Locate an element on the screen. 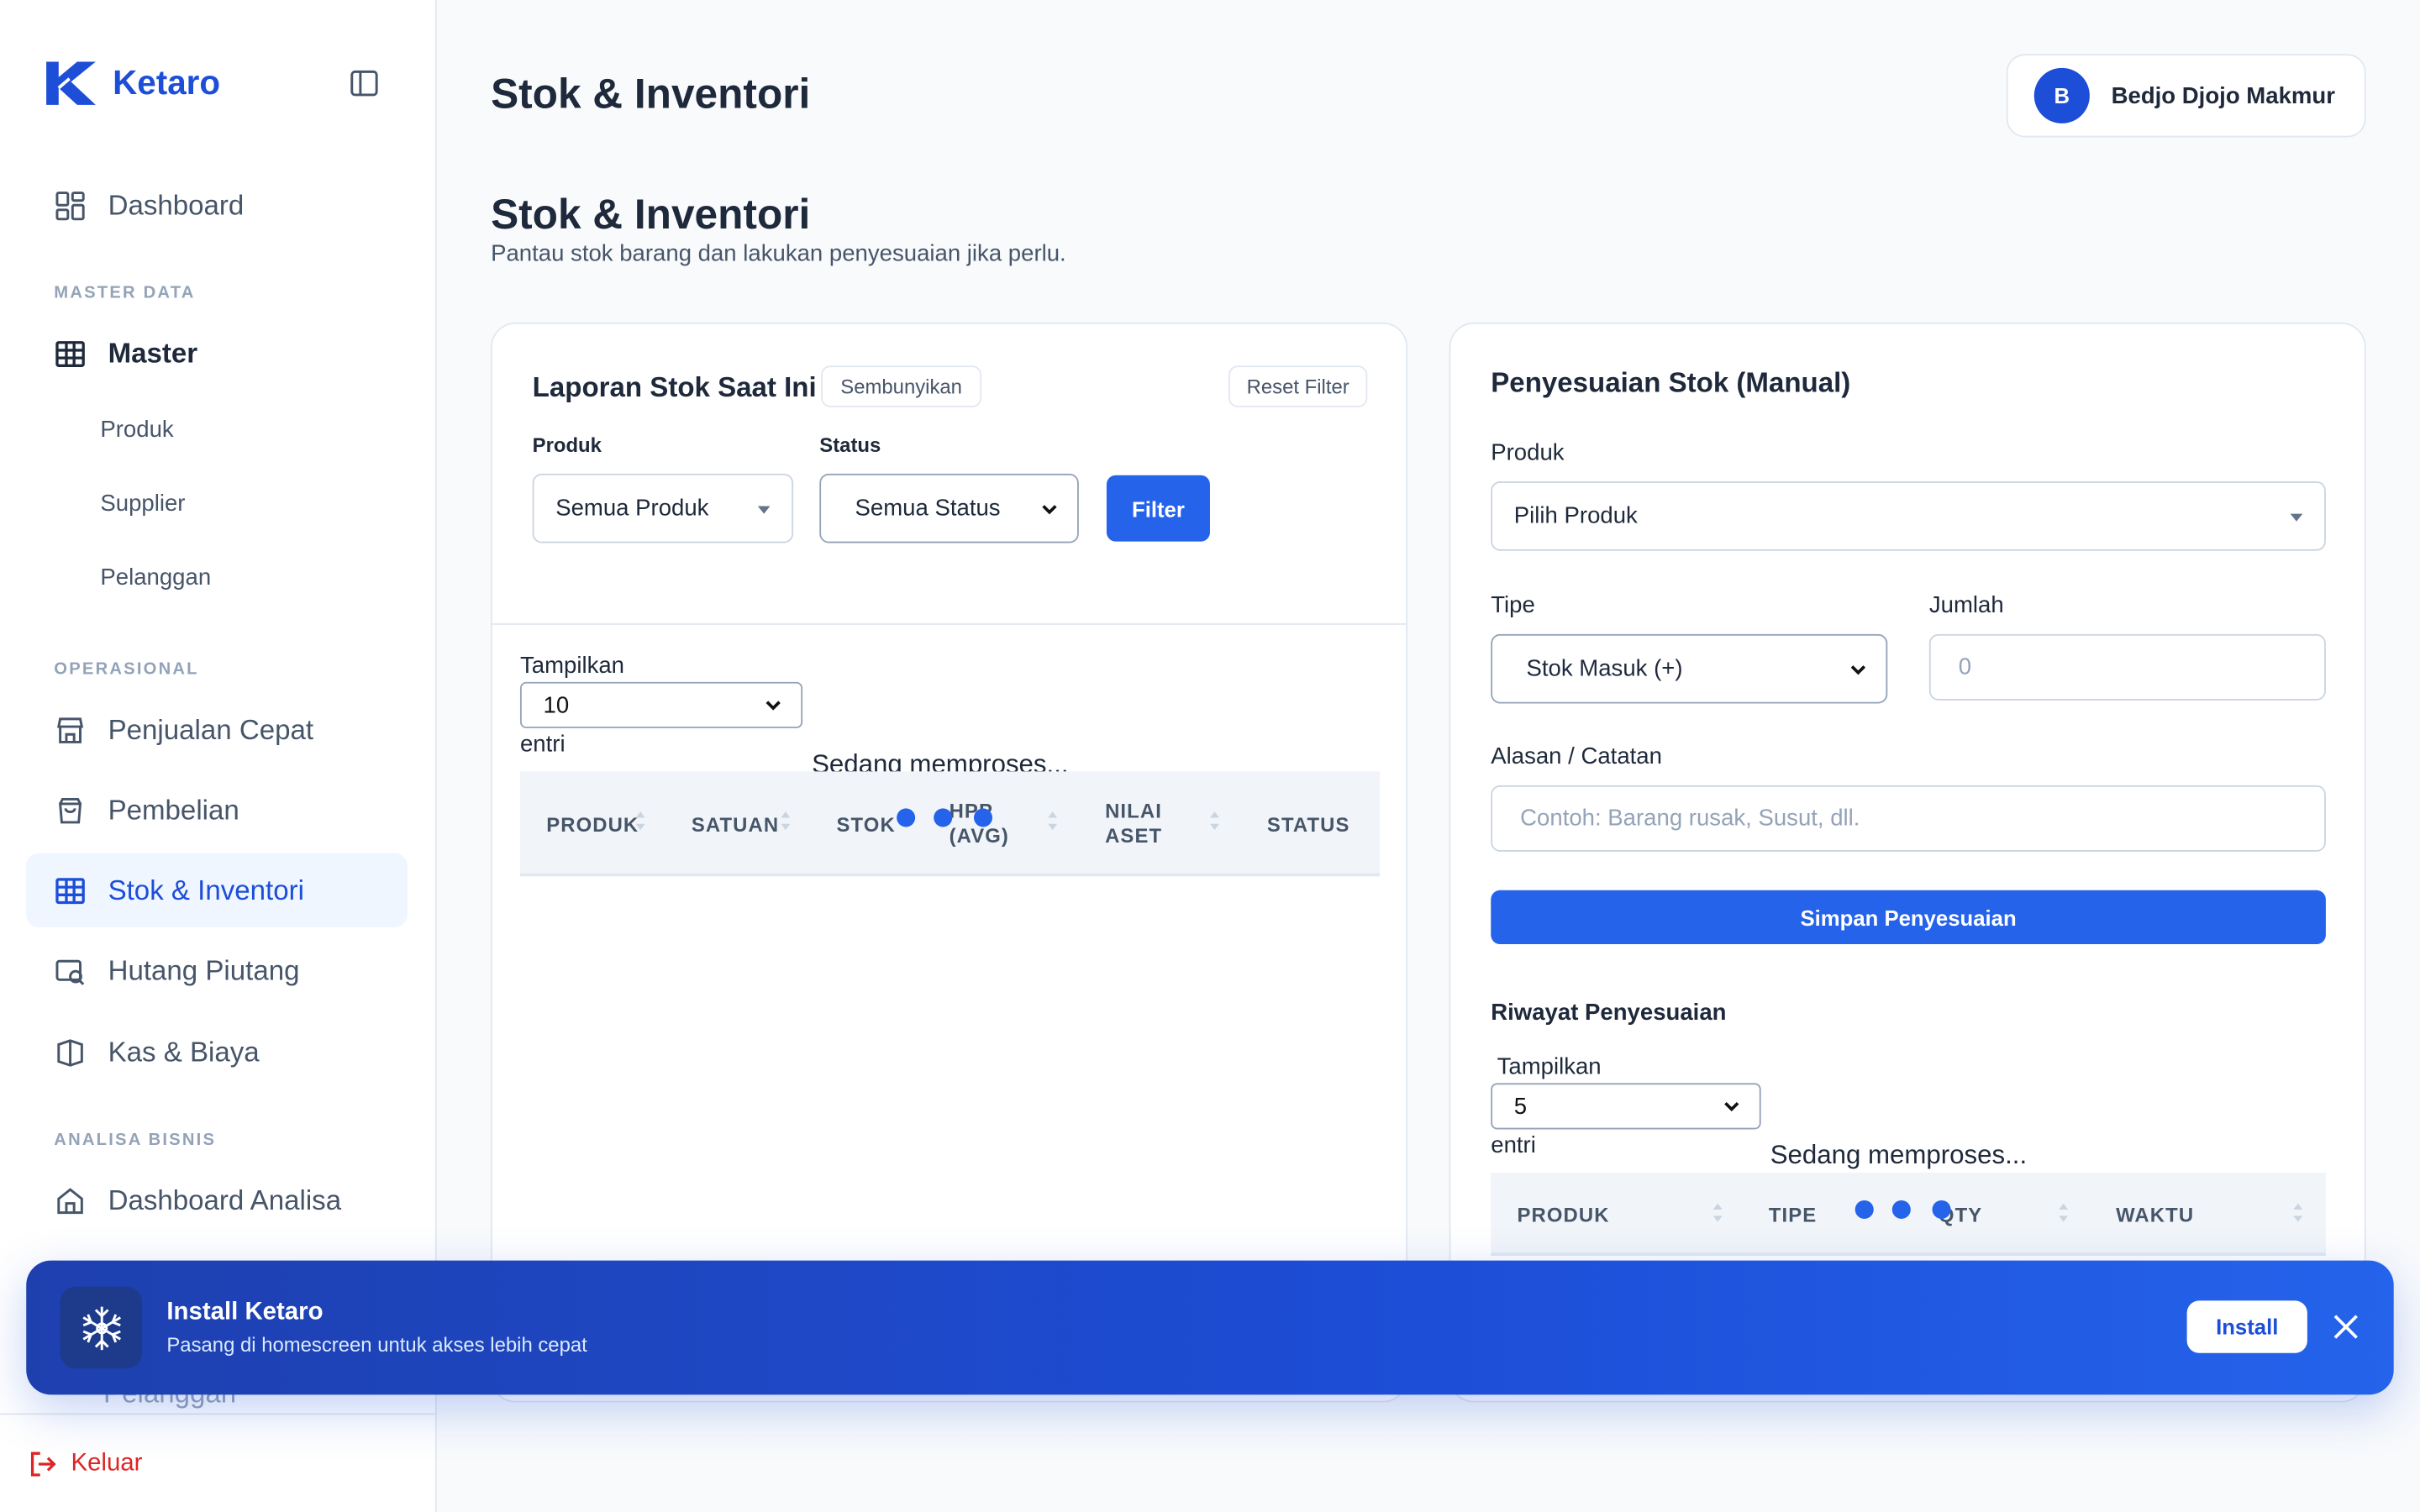 This screenshot has width=2420, height=1512. install-button: Install is located at coordinates (2246, 1326).